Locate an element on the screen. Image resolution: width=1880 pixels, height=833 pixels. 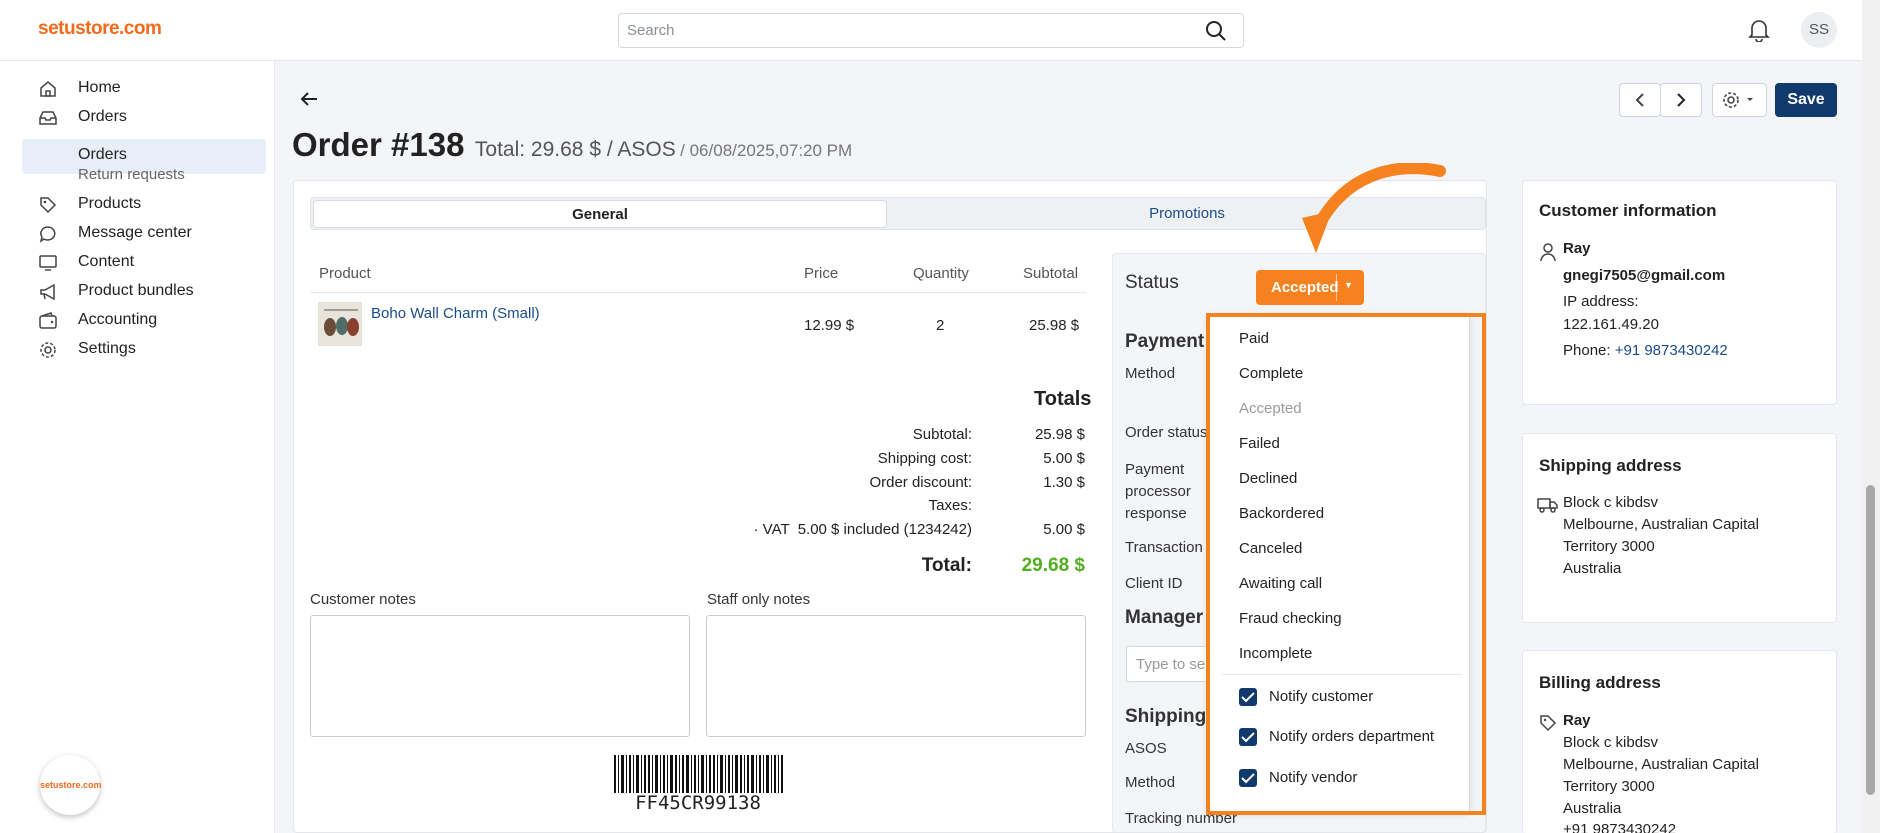
column-header-price: Price is located at coordinates (821, 273).